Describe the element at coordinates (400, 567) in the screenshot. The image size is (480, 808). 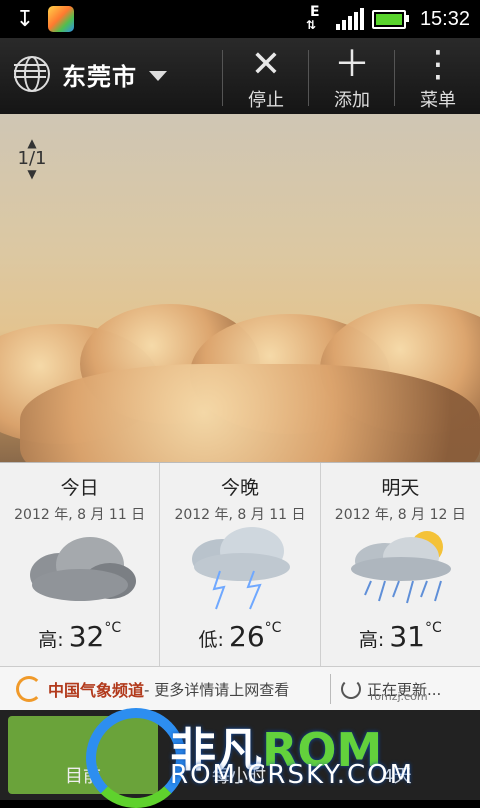
I see `sun-rain-icon` at that location.